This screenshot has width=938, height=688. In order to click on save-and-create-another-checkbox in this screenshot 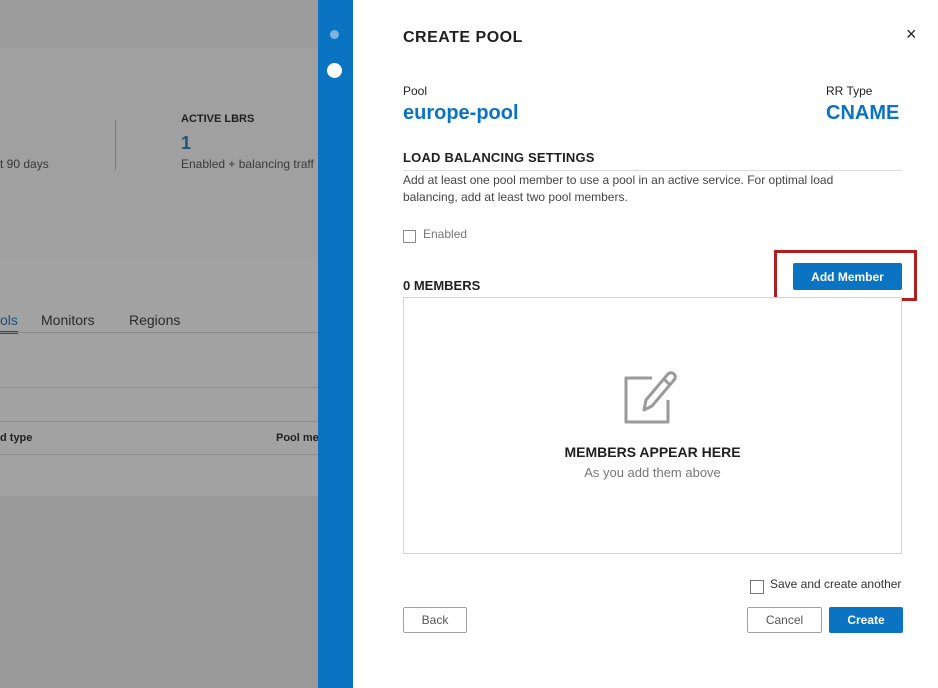, I will do `click(757, 587)`.